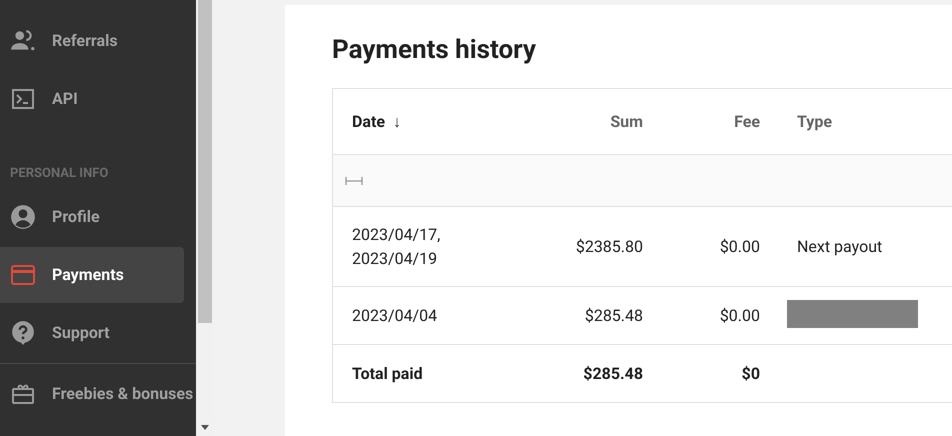 The height and width of the screenshot is (436, 952). Describe the element at coordinates (751, 373) in the screenshot. I see `table-cell-text: $0` at that location.